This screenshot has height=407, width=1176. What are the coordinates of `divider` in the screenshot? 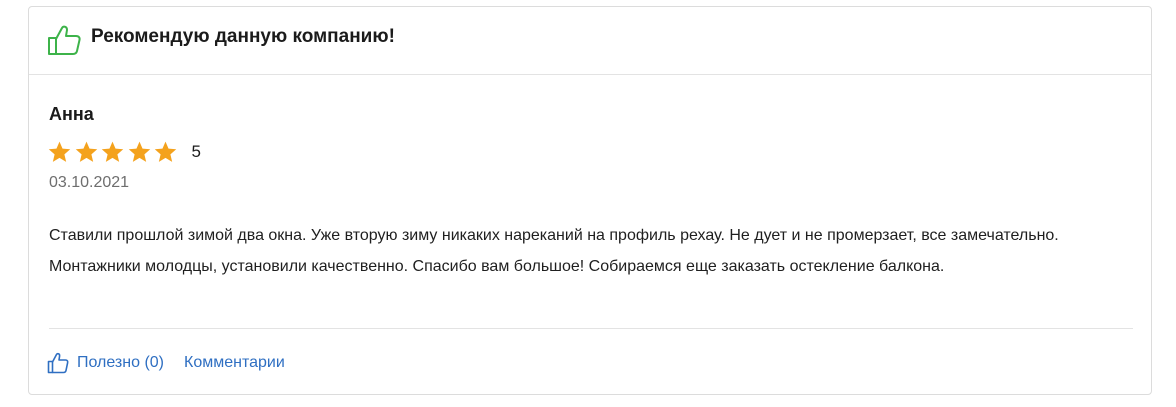 It's located at (591, 328).